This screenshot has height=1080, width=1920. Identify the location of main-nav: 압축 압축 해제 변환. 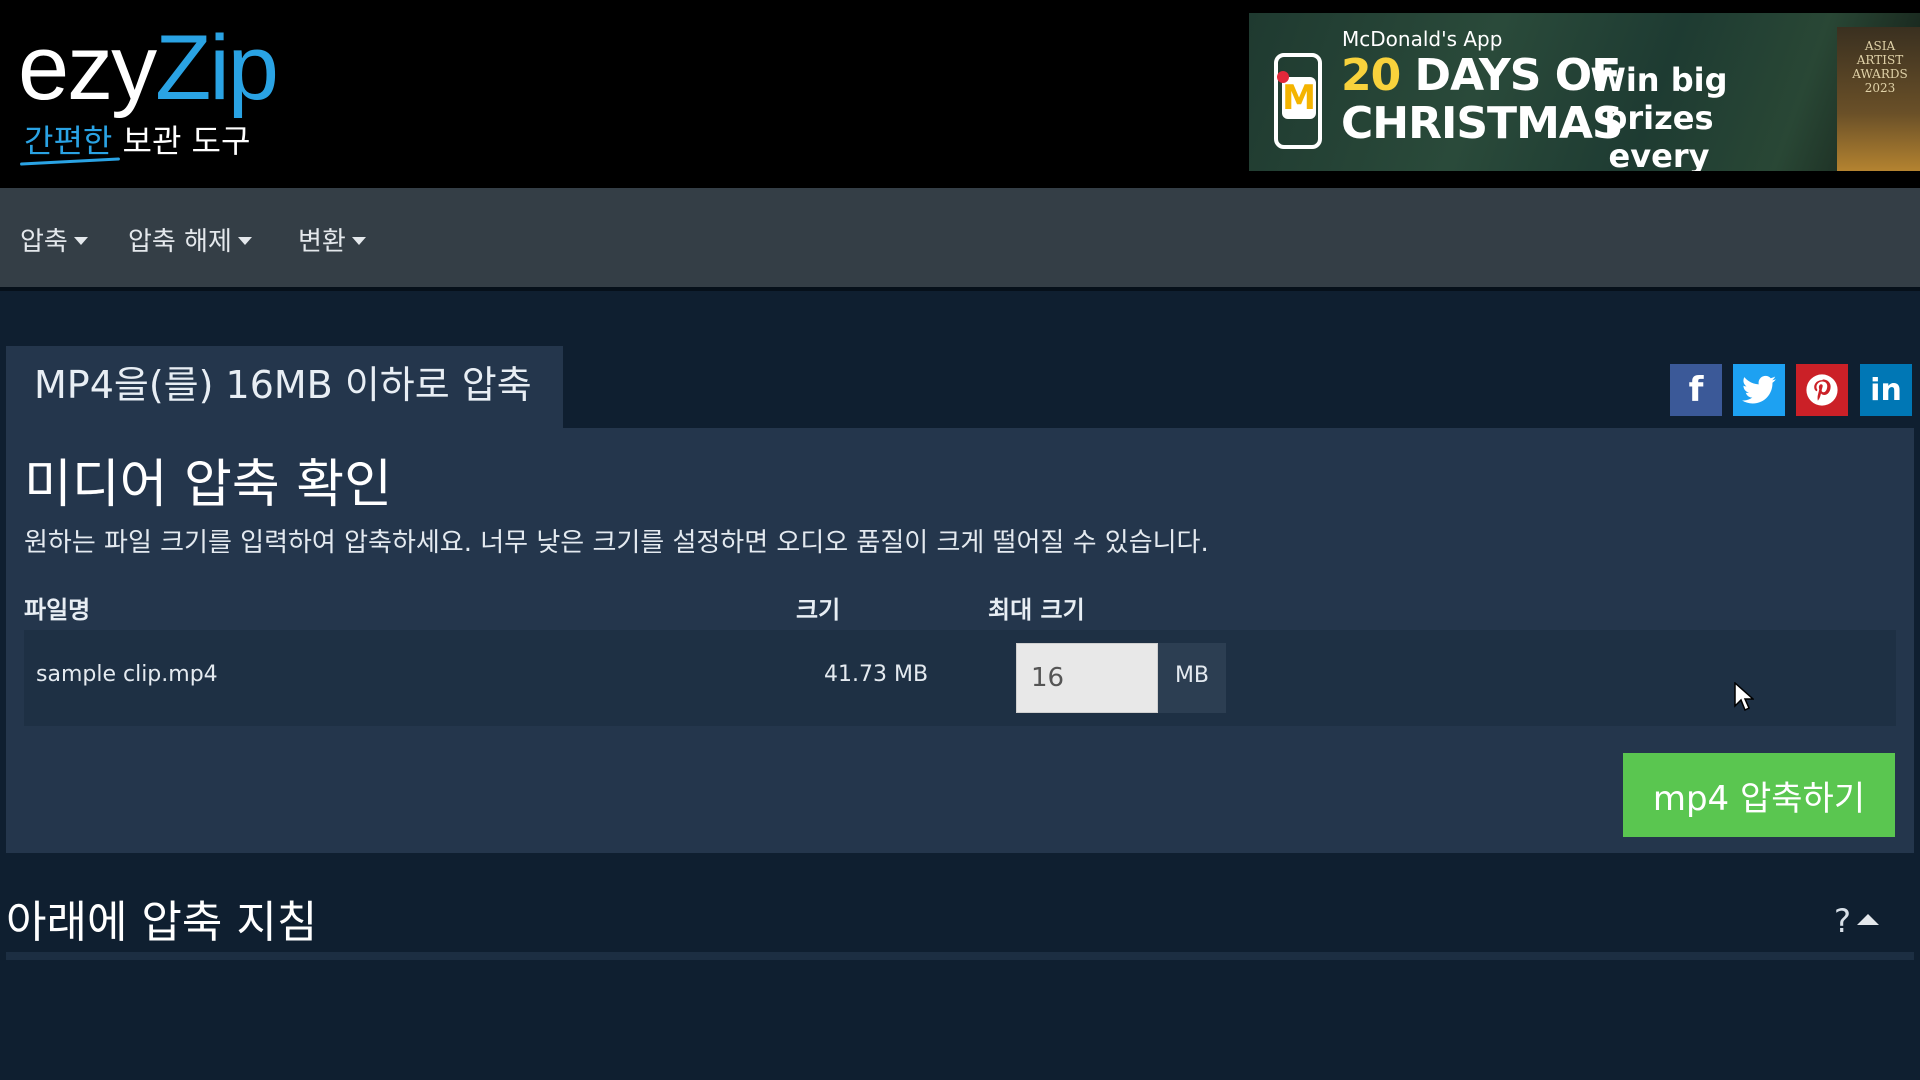
(960, 237).